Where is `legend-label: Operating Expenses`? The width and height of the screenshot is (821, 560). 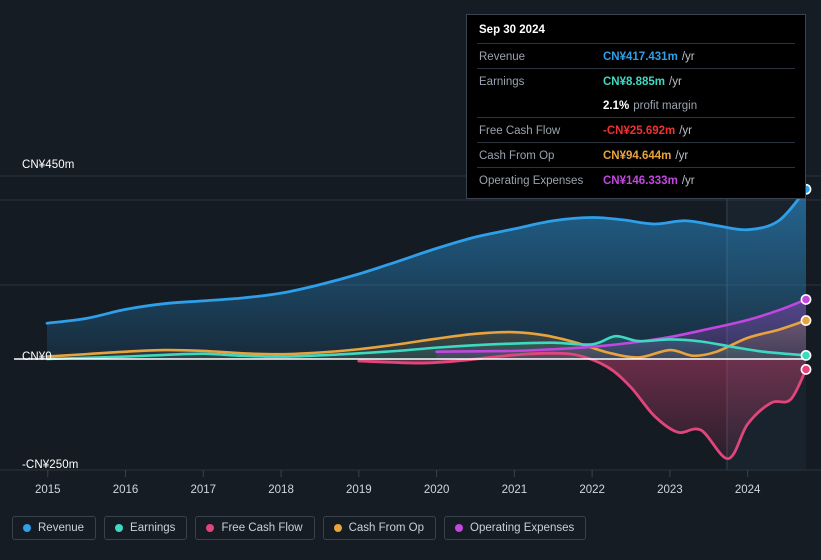 legend-label: Operating Expenses is located at coordinates (522, 528).